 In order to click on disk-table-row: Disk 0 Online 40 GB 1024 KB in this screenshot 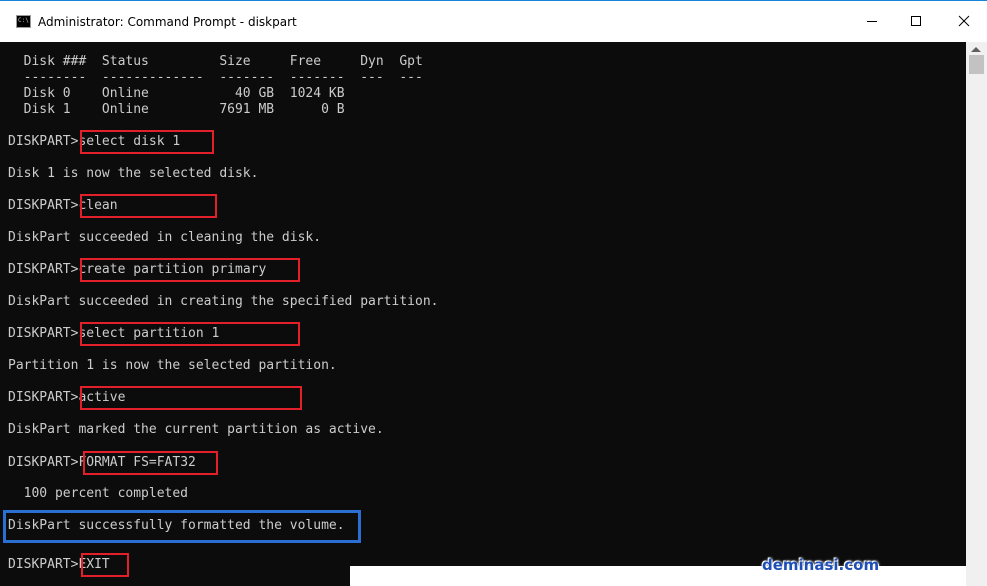, I will do `click(176, 93)`.